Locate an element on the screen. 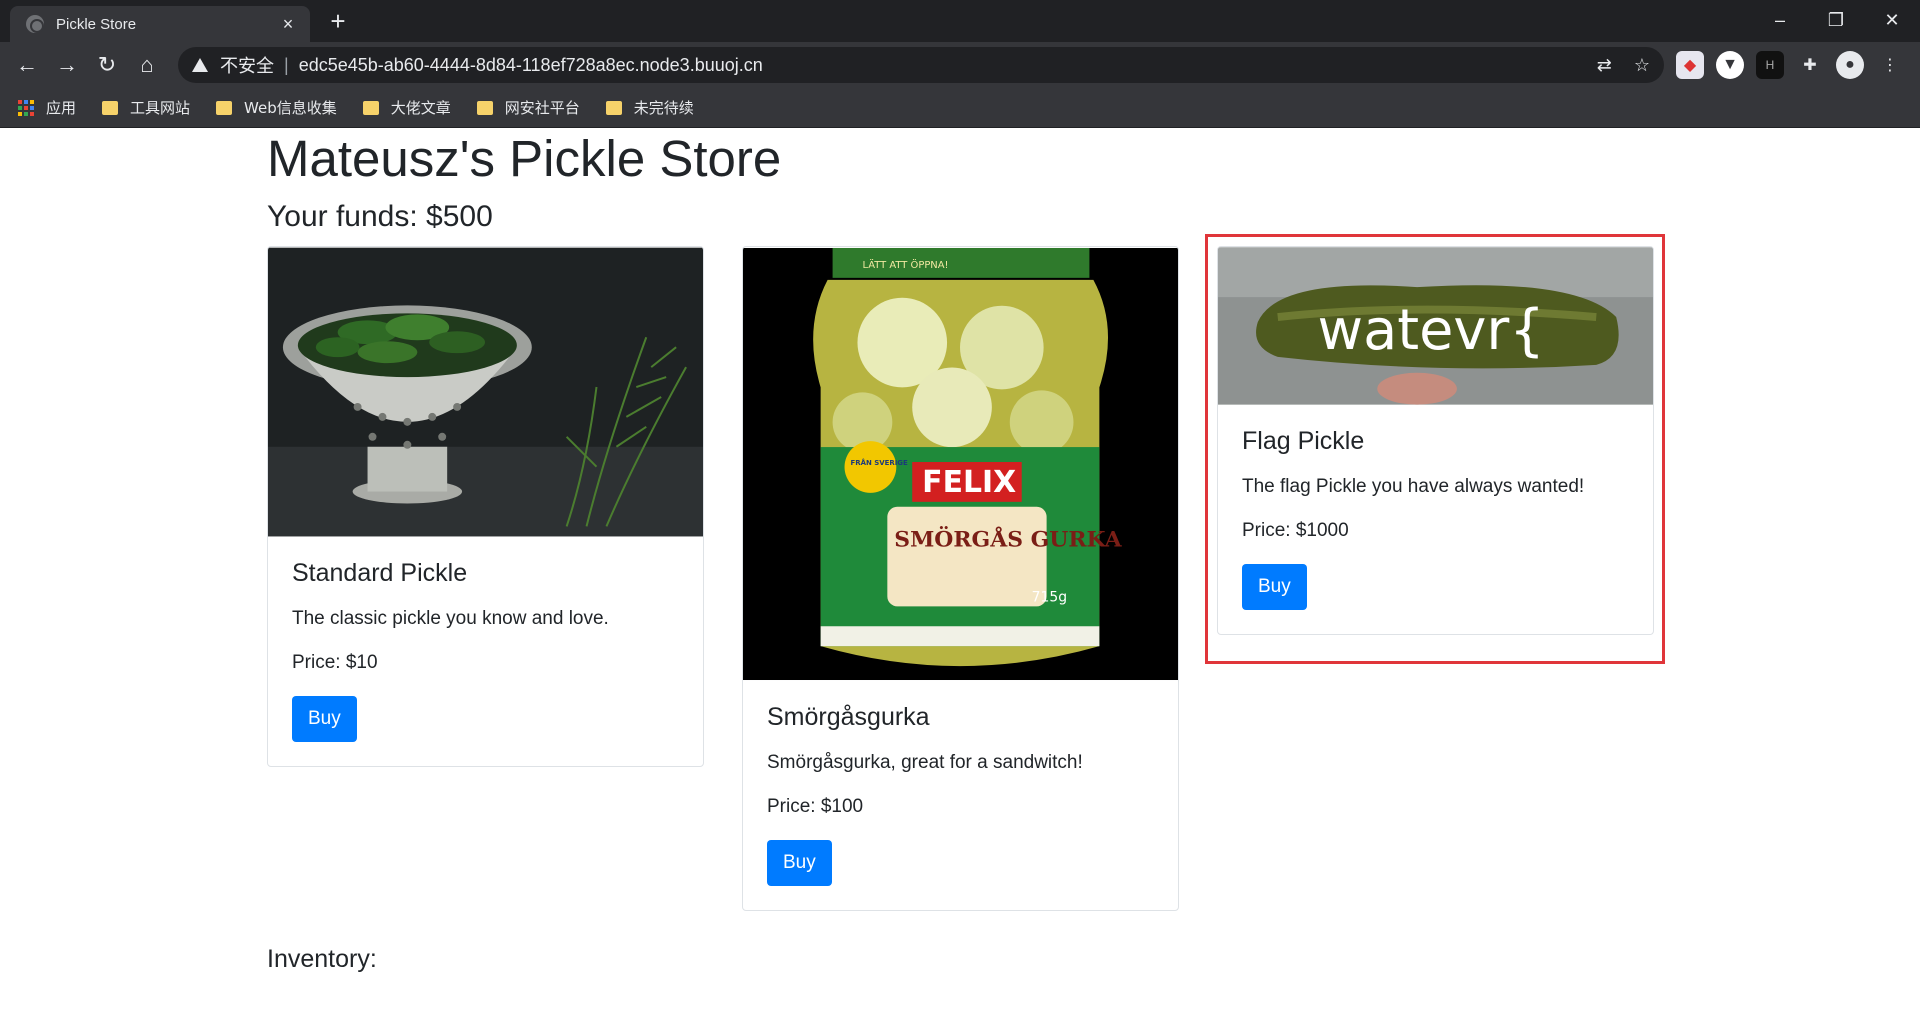 The height and width of the screenshot is (1030, 1920). bookmark-folder: 大佬文章 is located at coordinates (406, 107).